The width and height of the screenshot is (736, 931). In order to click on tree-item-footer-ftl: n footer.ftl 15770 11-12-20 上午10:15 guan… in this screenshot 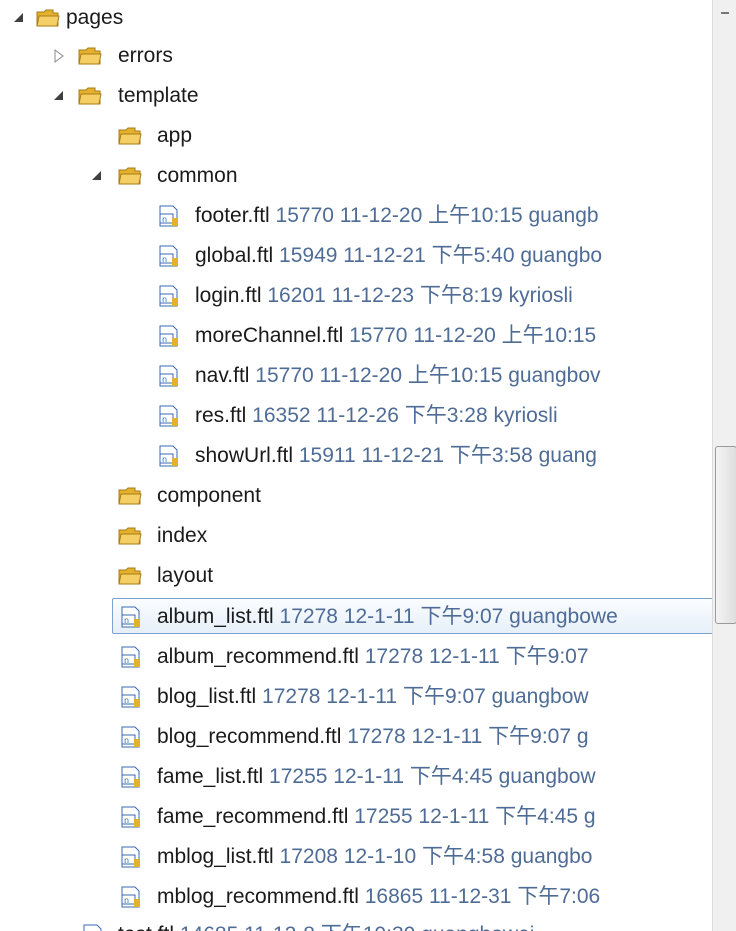, I will do `click(356, 216)`.